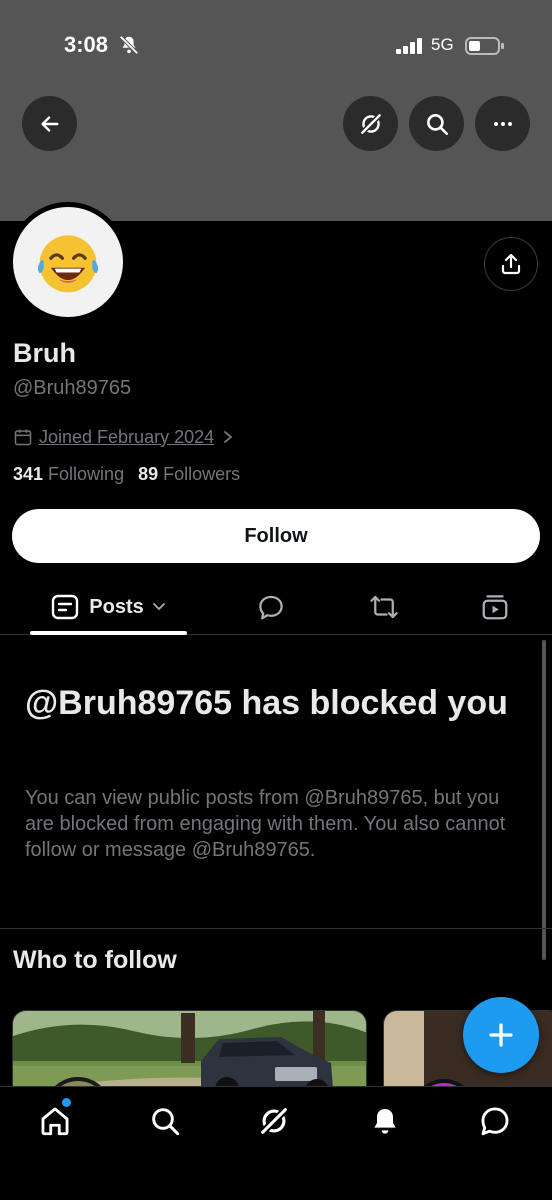 This screenshot has height=1200, width=552. I want to click on status-bar: 3:08 5G, so click(276, 46).